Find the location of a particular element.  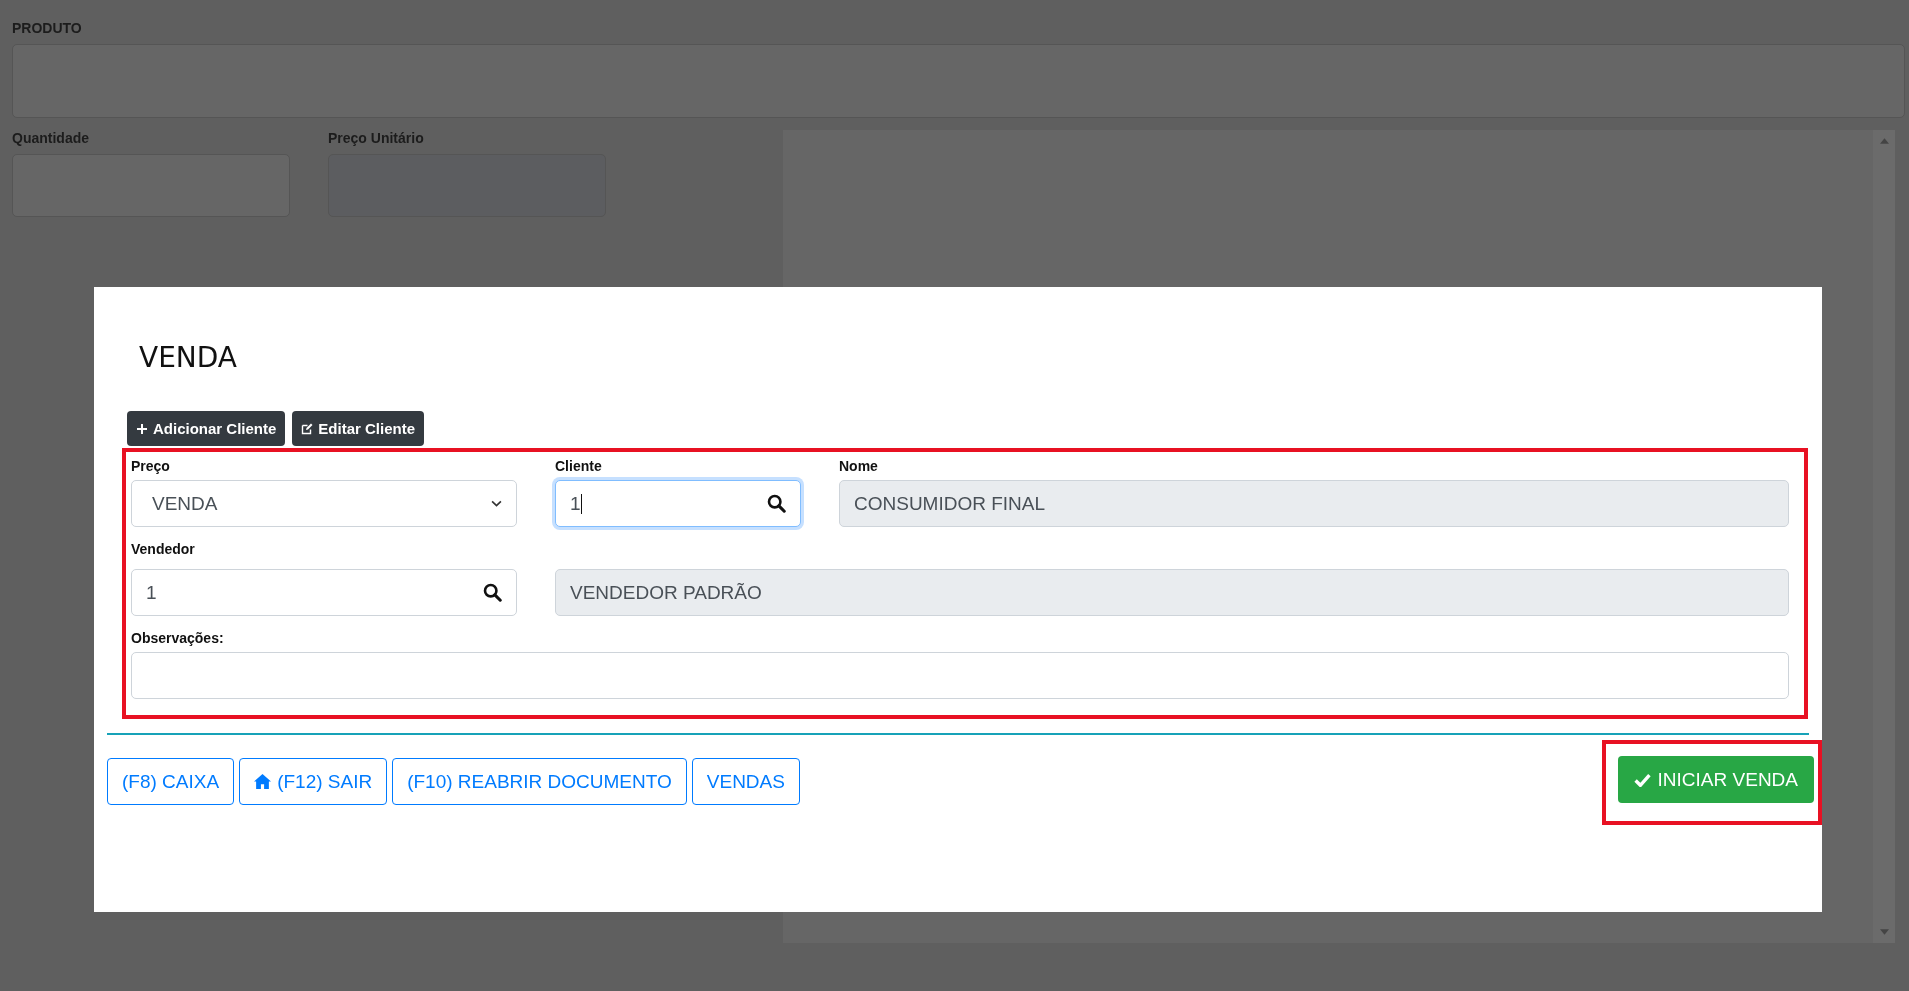

field-label: Vendedor is located at coordinates (163, 550).